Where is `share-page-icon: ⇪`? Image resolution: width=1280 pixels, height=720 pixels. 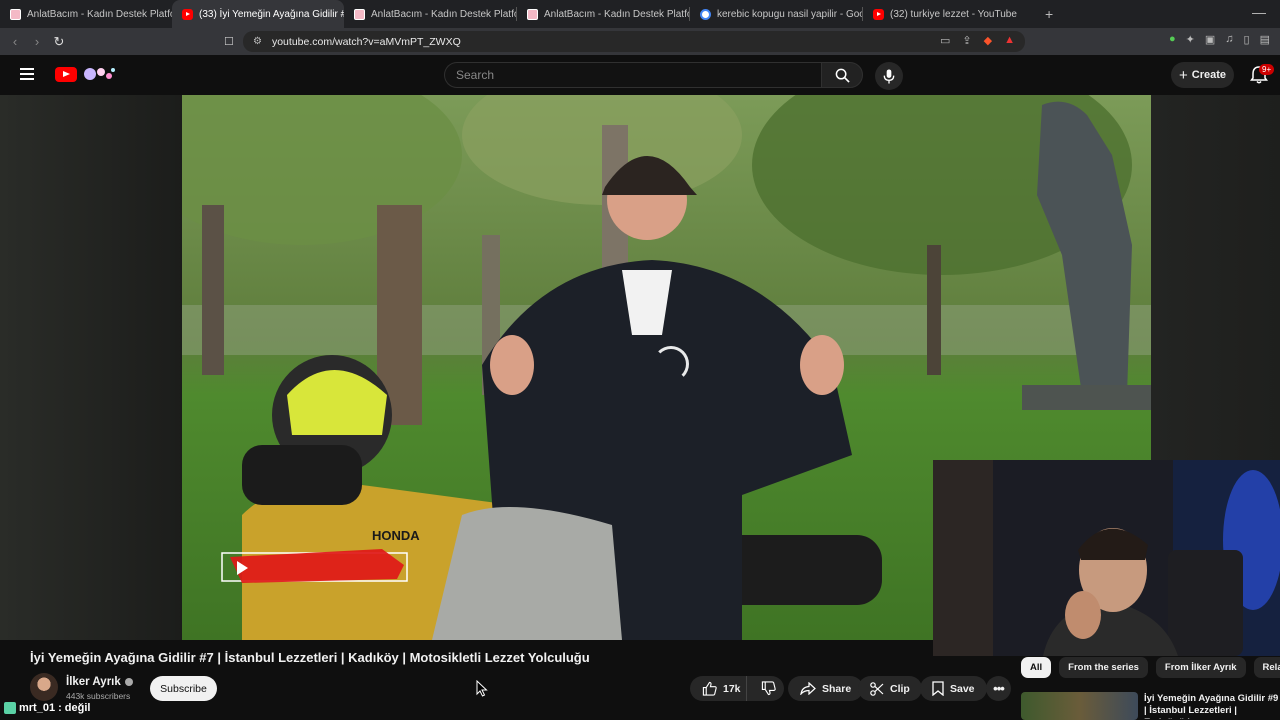
share-page-icon: ⇪ is located at coordinates (966, 40).